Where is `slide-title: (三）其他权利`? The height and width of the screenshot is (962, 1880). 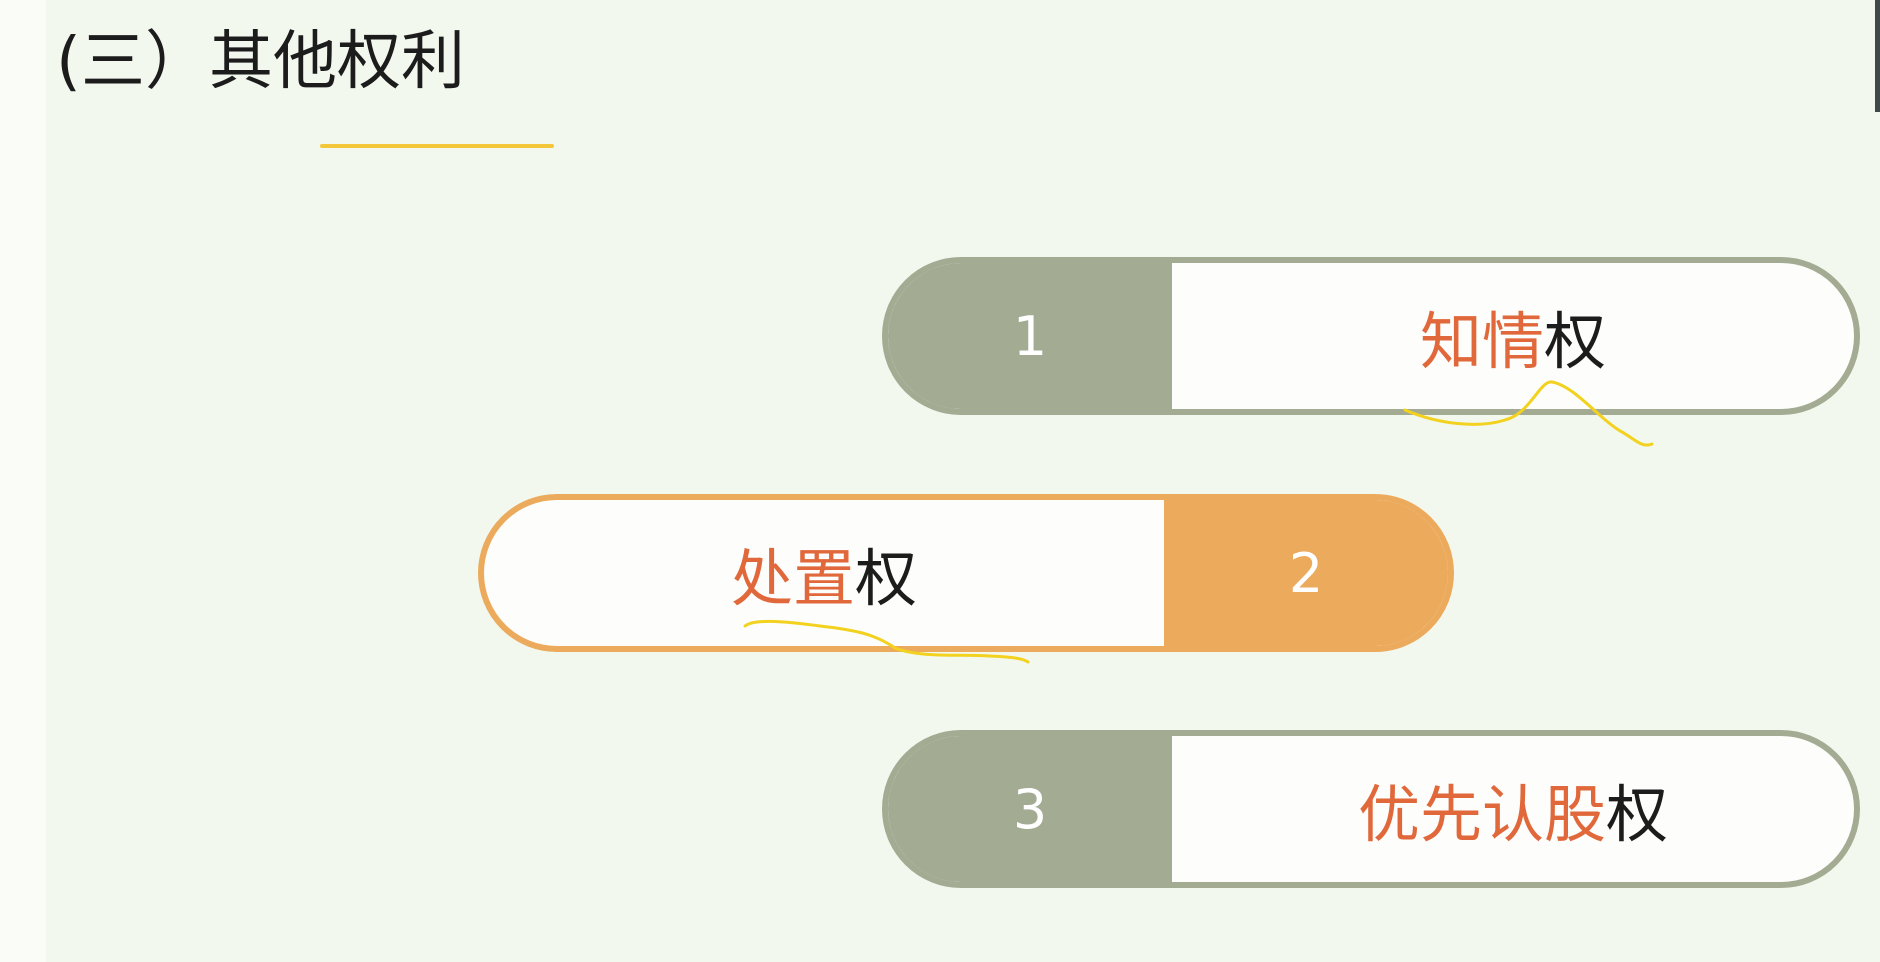
slide-title: (三）其他权利 is located at coordinates (260, 62).